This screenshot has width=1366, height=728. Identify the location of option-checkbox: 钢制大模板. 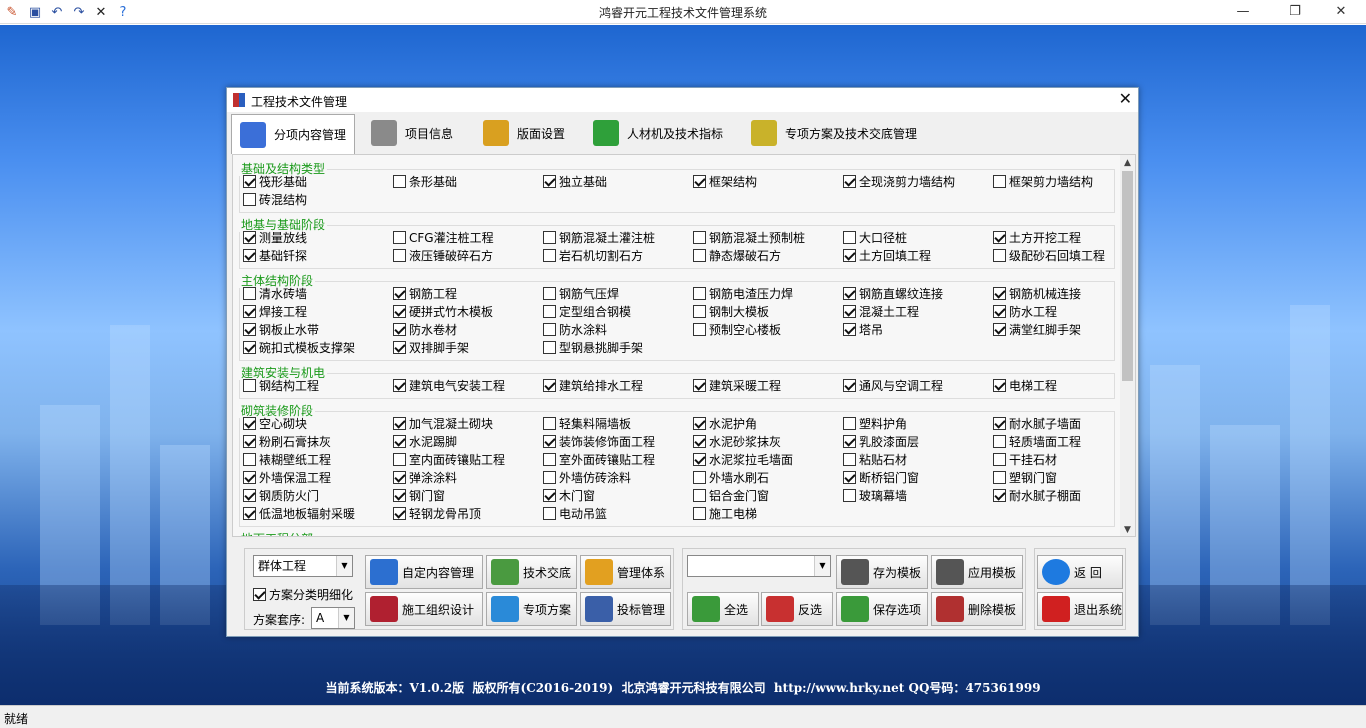
(731, 311).